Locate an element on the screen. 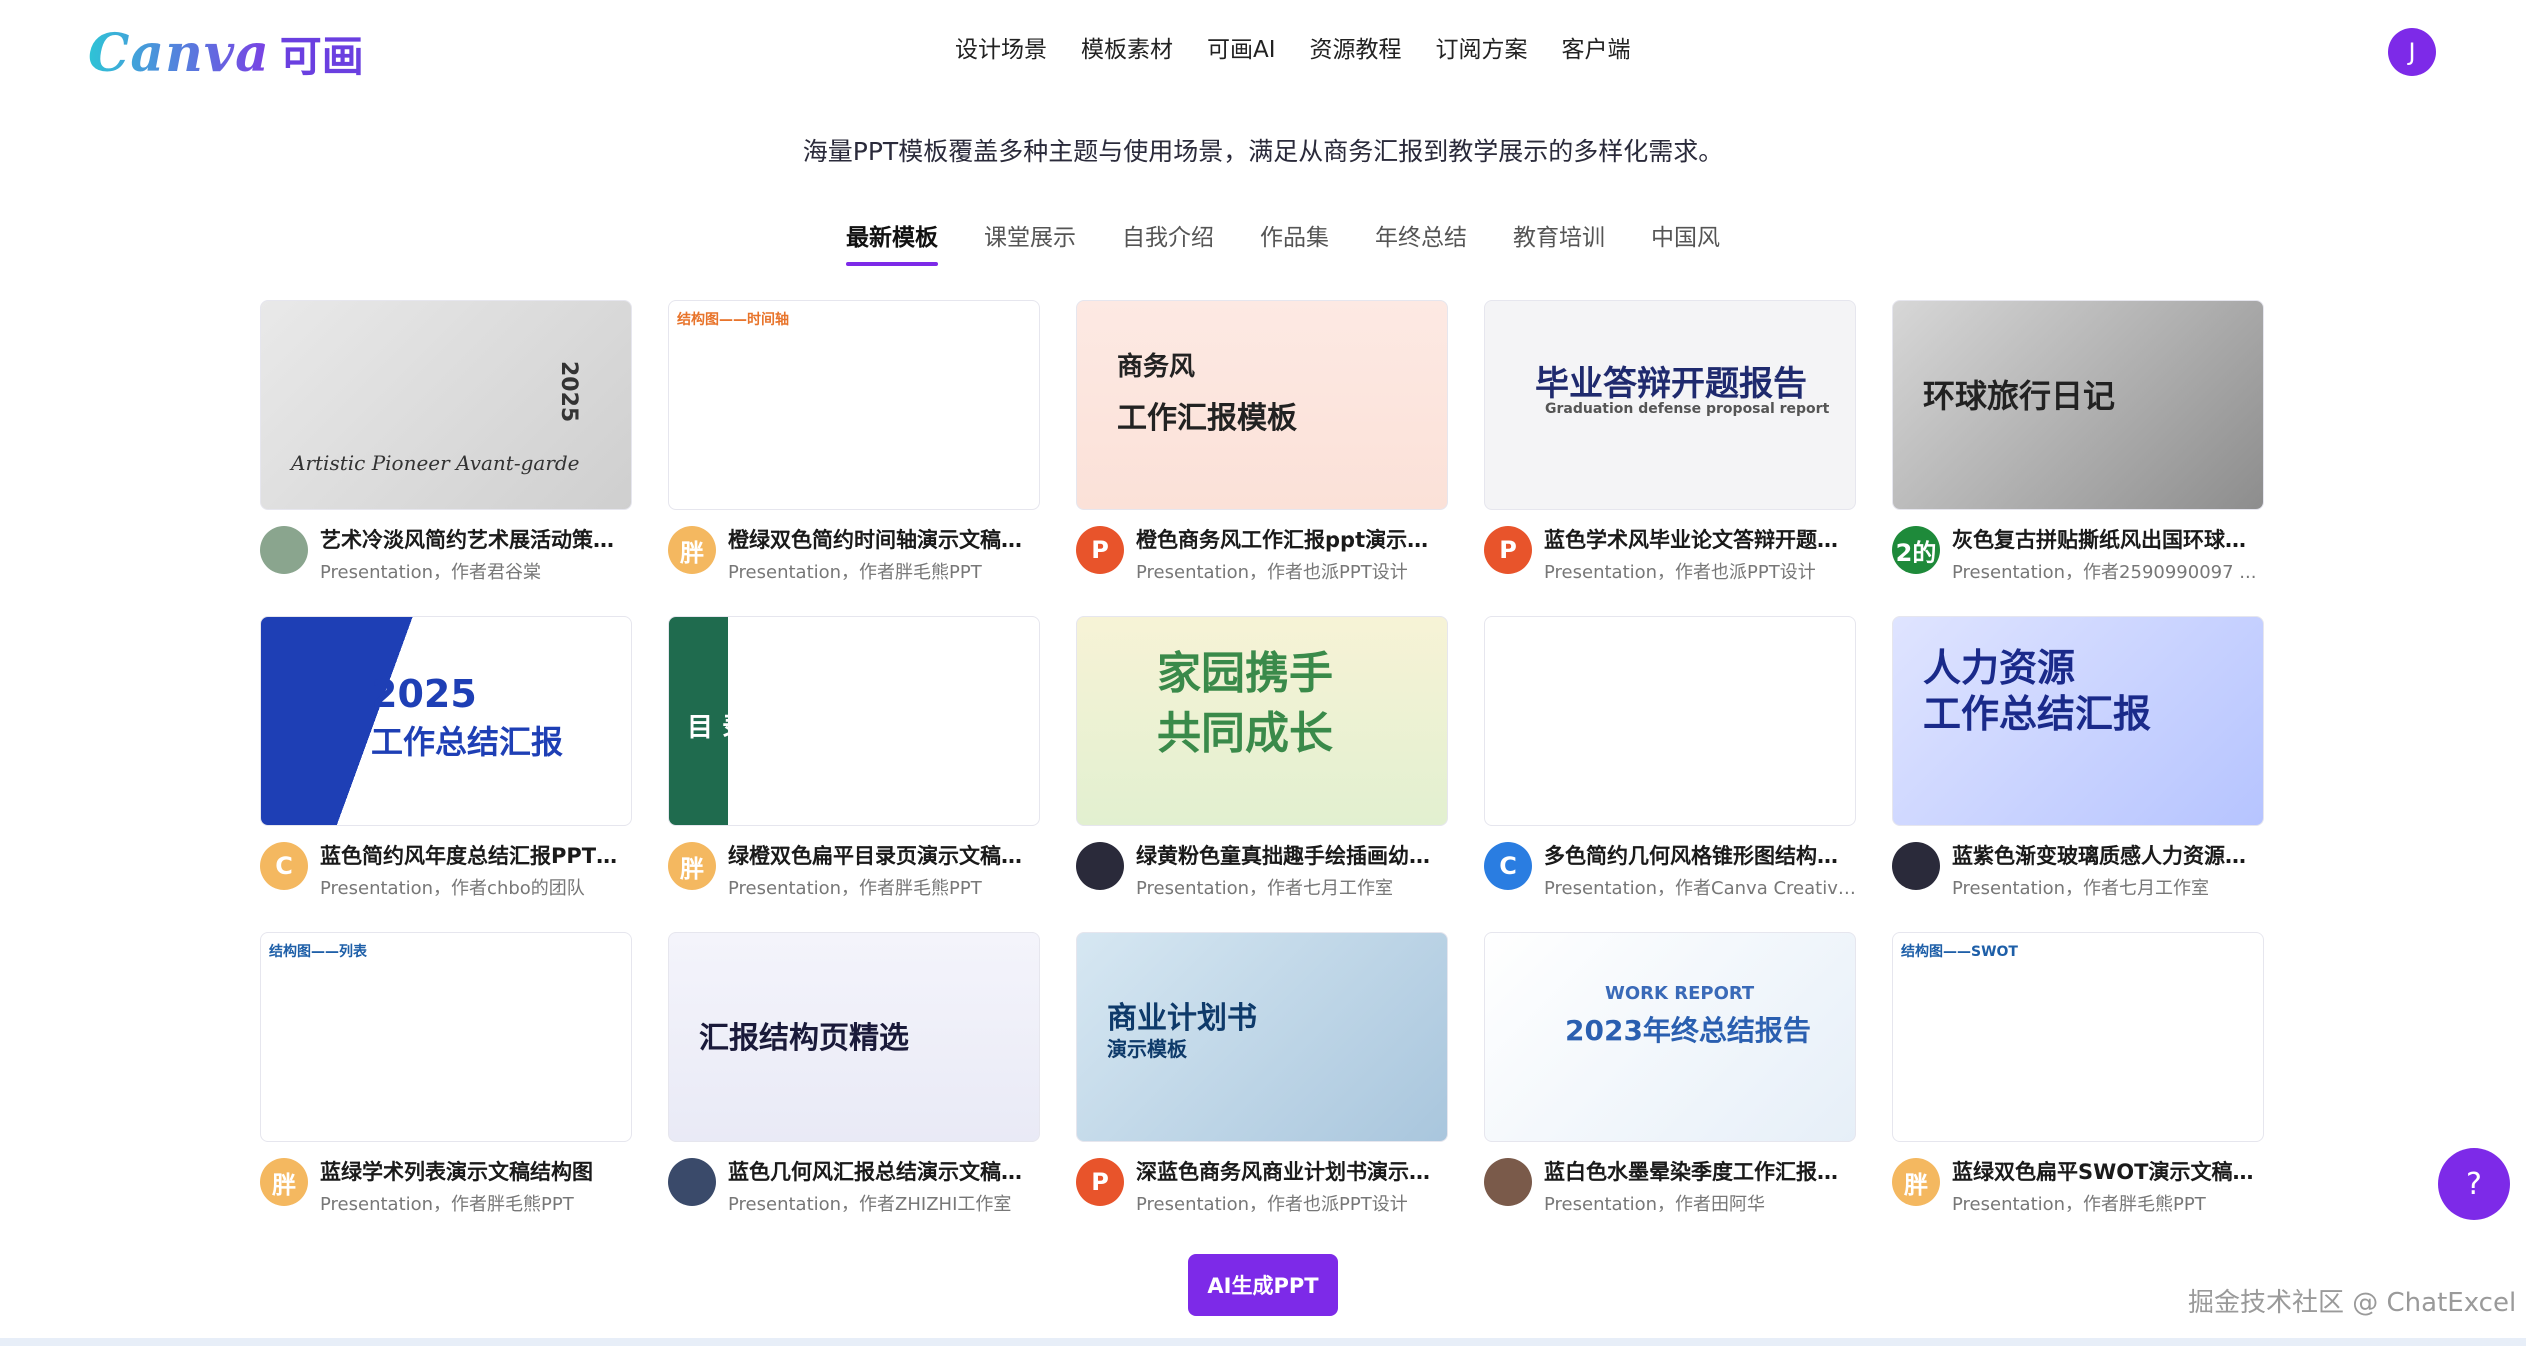 Image resolution: width=2526 pixels, height=1346 pixels. bottom-bar is located at coordinates (1263, 1342).